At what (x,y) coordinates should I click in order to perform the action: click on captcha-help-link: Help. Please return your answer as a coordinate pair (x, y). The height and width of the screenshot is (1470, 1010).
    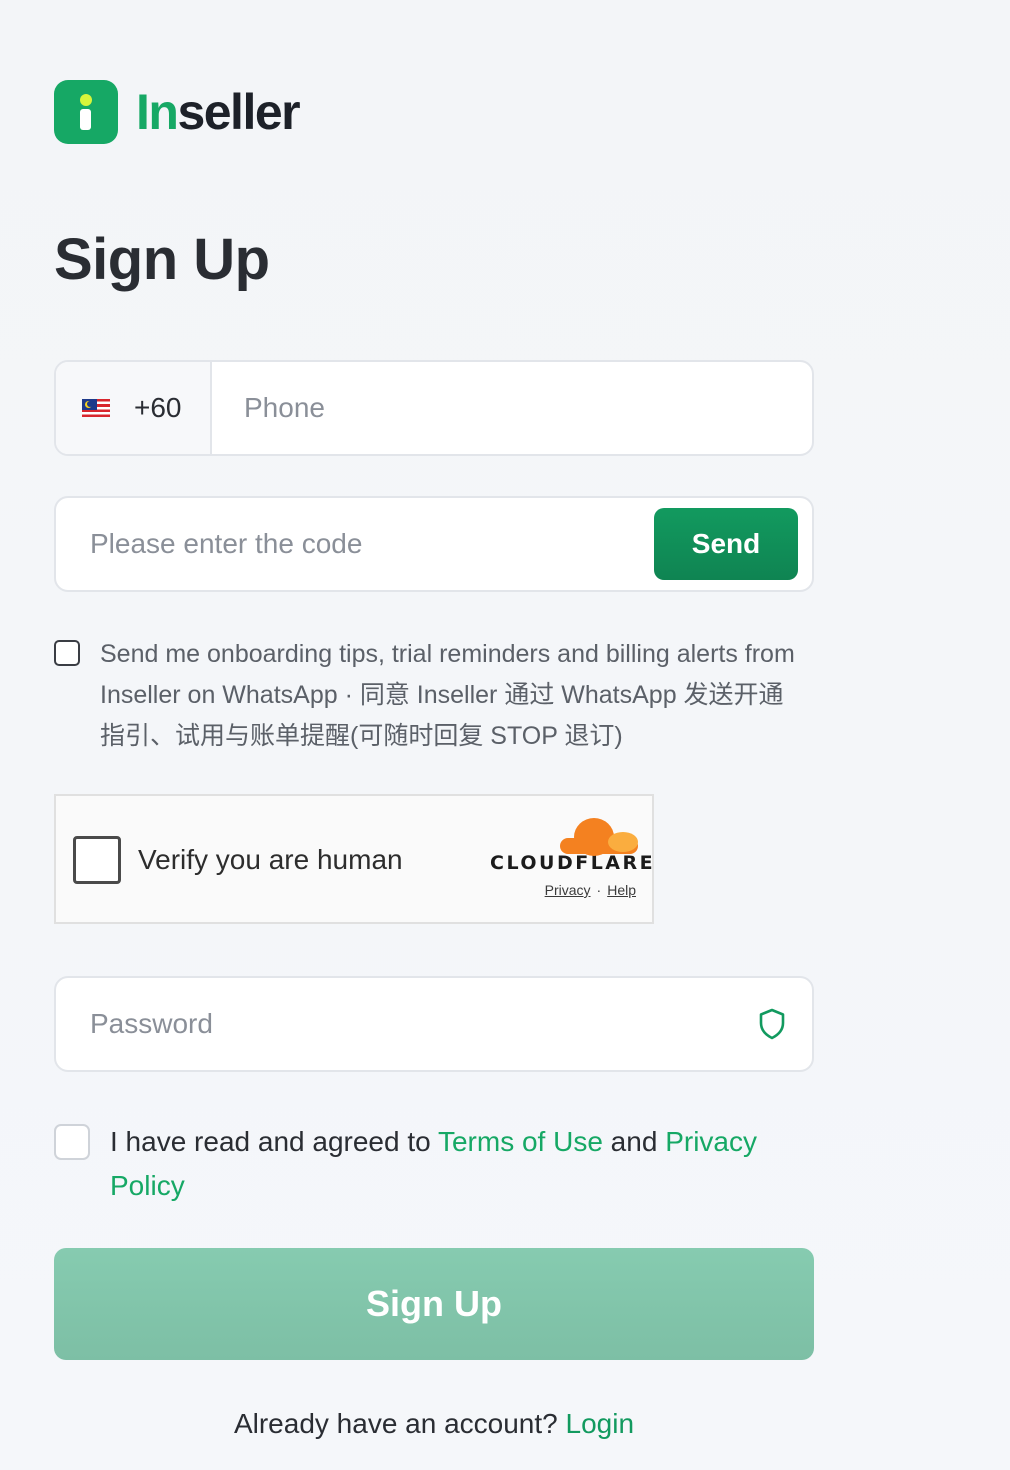
    Looking at the image, I should click on (621, 890).